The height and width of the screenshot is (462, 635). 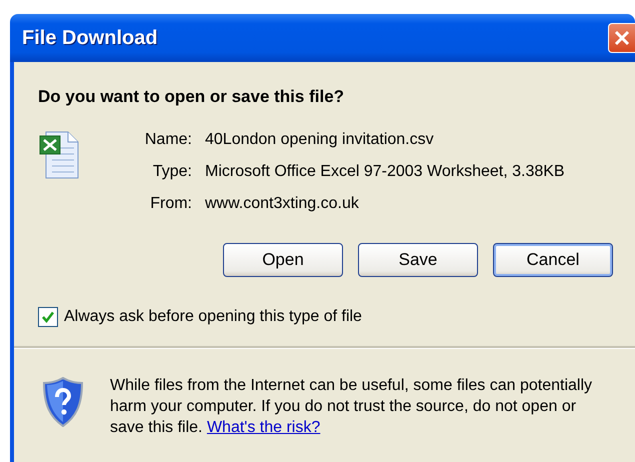 What do you see at coordinates (168, 140) in the screenshot?
I see `field-label: Name:` at bounding box center [168, 140].